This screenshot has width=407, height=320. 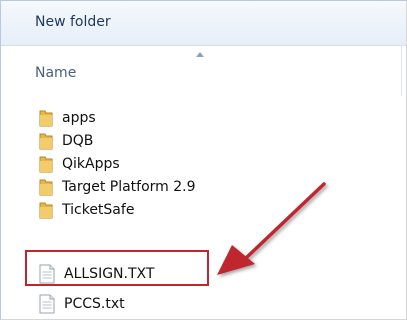 I want to click on list-item-pccs: PCCS.txt, so click(x=82, y=304).